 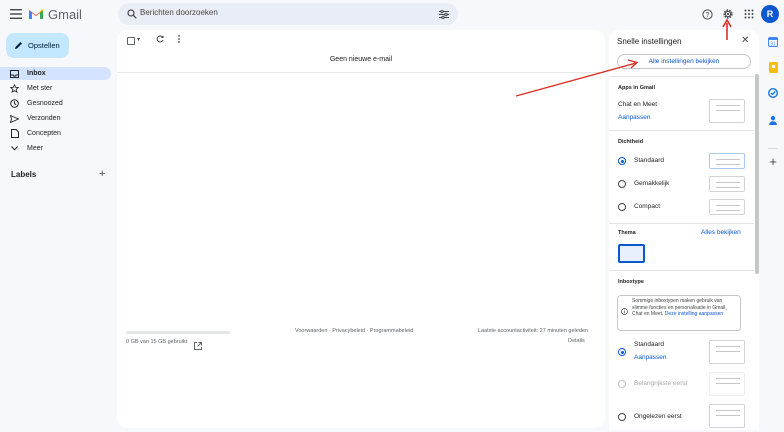 I want to click on inbox-unread-preview, so click(x=727, y=416).